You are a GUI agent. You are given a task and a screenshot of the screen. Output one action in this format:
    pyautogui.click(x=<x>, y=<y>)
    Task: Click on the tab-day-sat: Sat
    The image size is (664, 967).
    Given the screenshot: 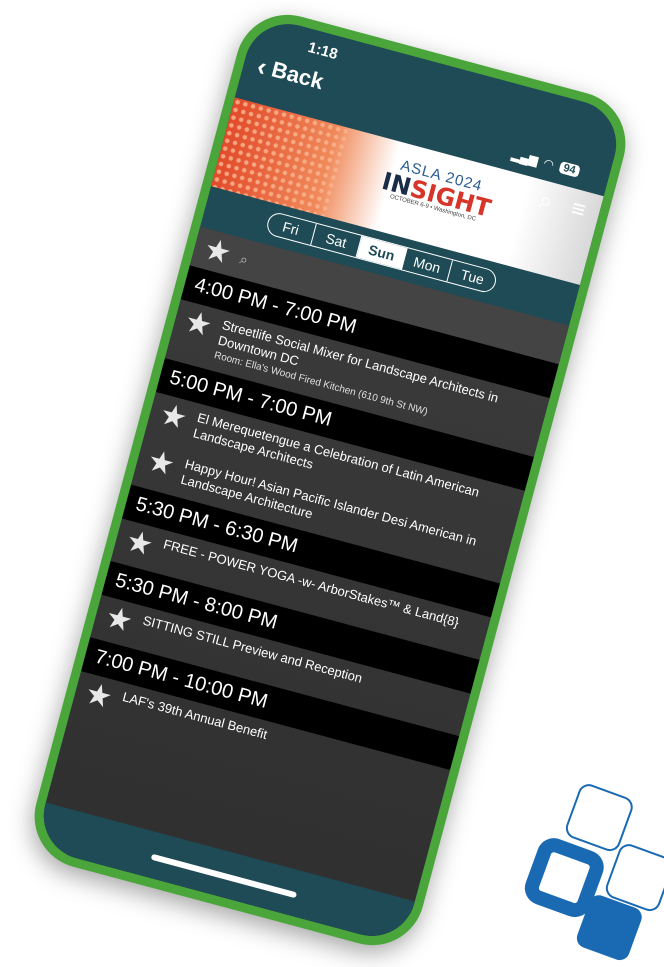 What is the action you would take?
    pyautogui.click(x=337, y=240)
    